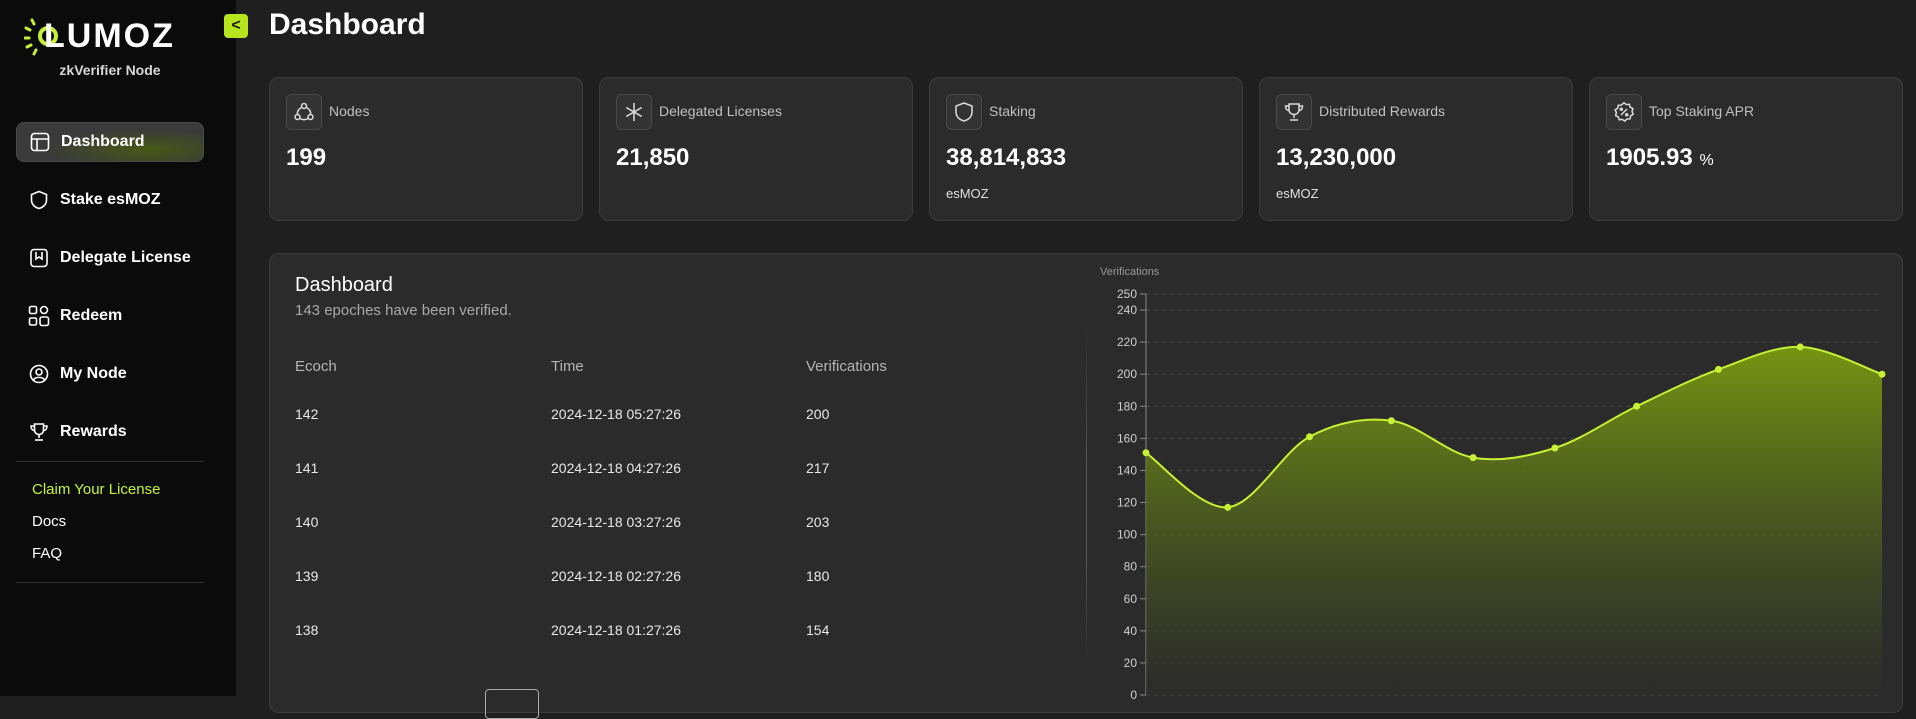  Describe the element at coordinates (39, 258) in the screenshot. I see `bookmark-icon` at that location.